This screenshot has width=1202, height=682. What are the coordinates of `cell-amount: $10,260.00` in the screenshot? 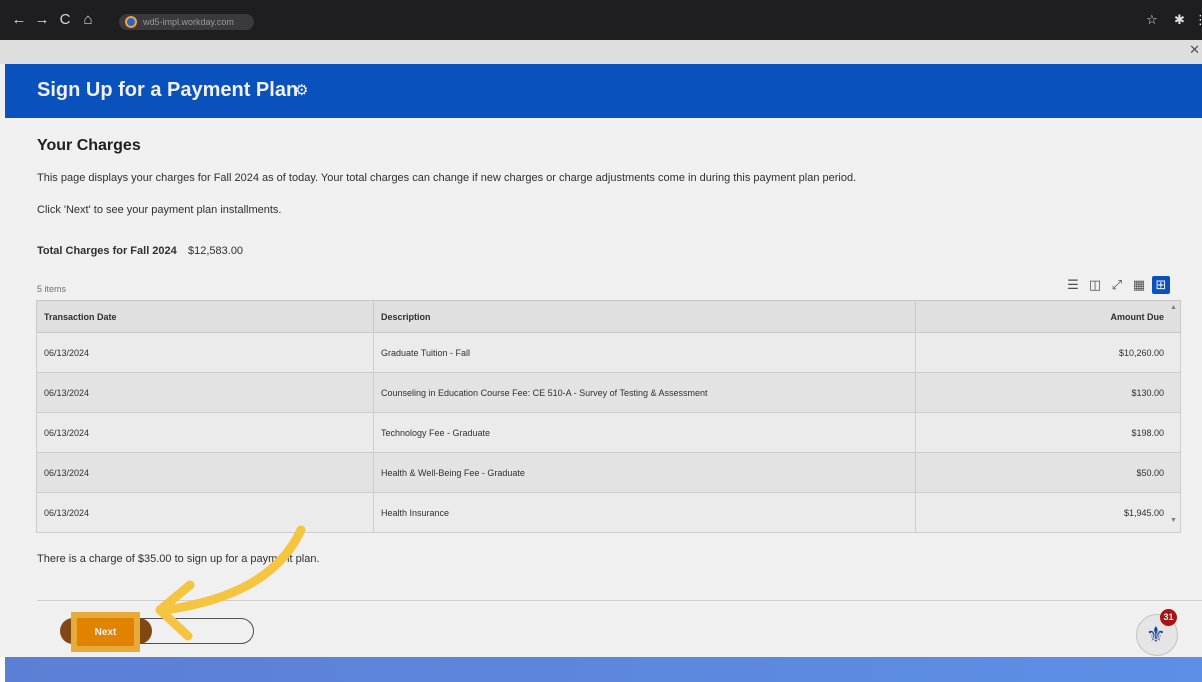 It's located at (1048, 352).